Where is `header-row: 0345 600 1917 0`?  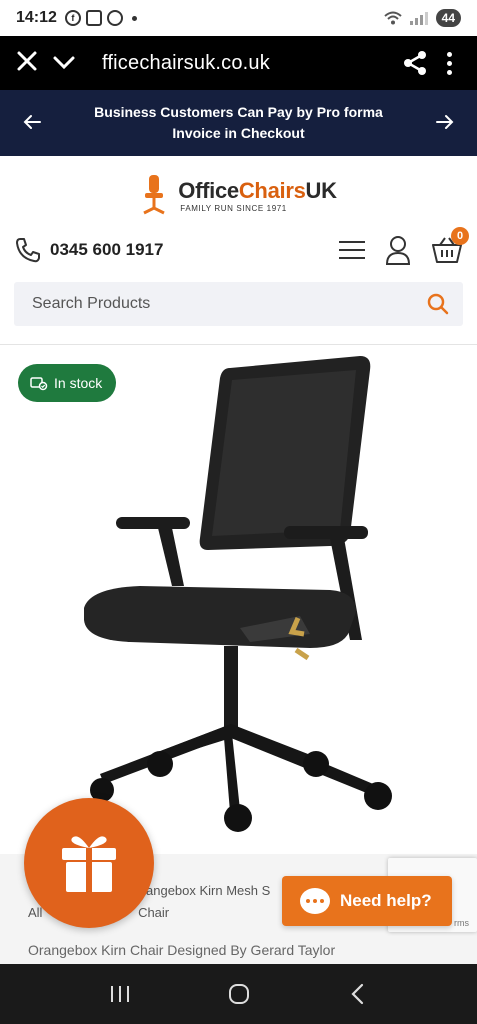
header-row: 0345 600 1917 0 is located at coordinates (241, 248).